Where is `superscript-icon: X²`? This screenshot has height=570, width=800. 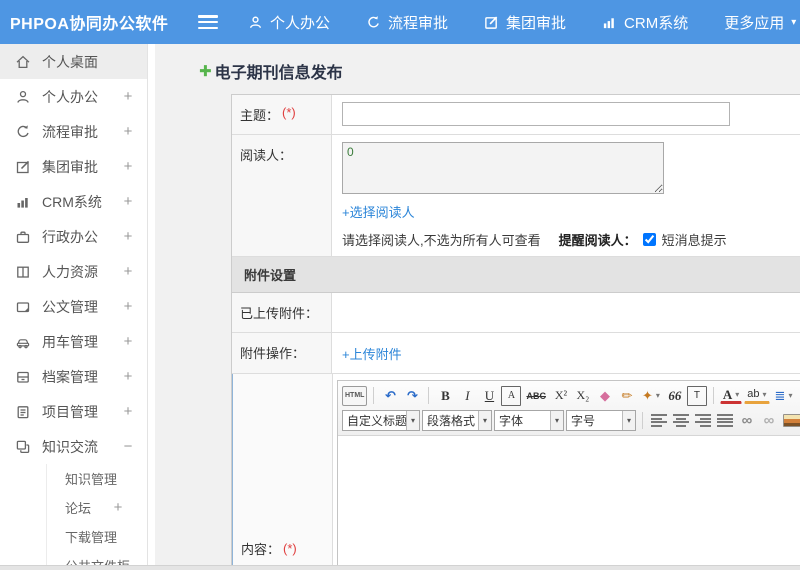
superscript-icon: X² is located at coordinates (561, 396).